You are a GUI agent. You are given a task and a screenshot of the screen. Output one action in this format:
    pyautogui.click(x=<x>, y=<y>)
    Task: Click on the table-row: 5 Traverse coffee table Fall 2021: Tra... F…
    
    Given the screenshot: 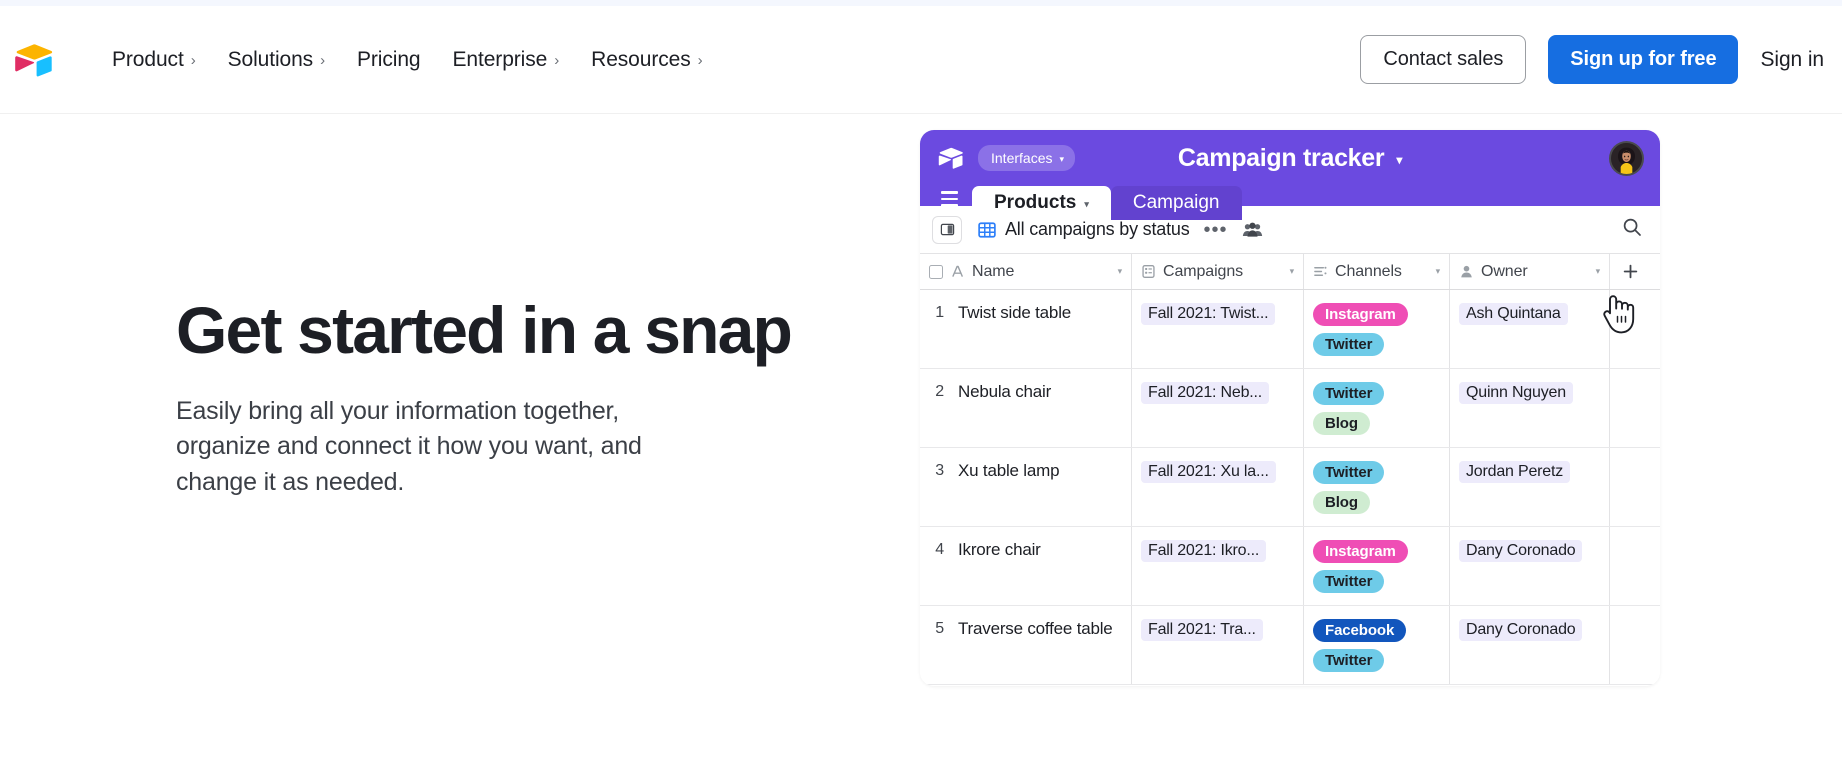 What is the action you would take?
    pyautogui.click(x=1290, y=645)
    